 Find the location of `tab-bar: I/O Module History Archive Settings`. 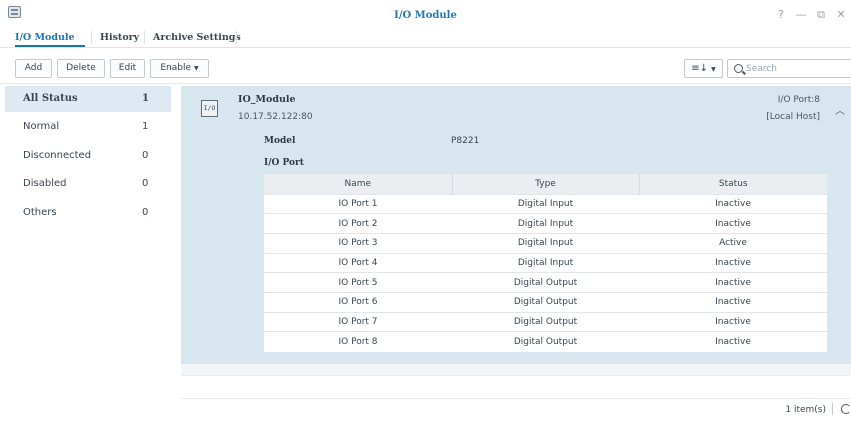

tab-bar: I/O Module History Archive Settings is located at coordinates (425, 37).